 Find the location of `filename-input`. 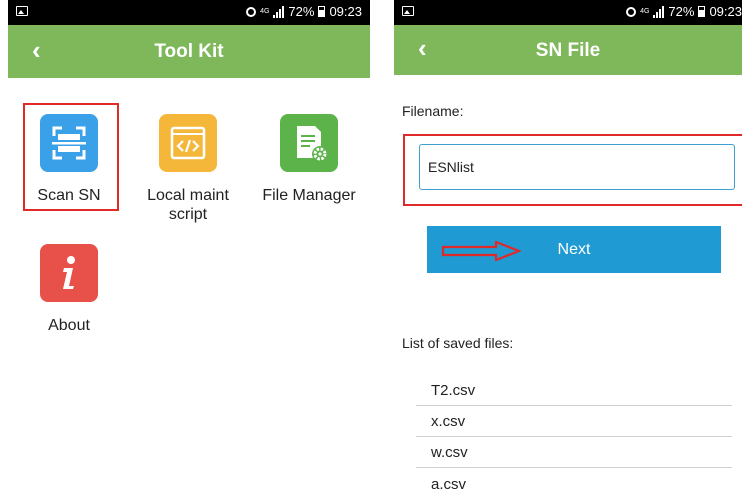

filename-input is located at coordinates (577, 167).